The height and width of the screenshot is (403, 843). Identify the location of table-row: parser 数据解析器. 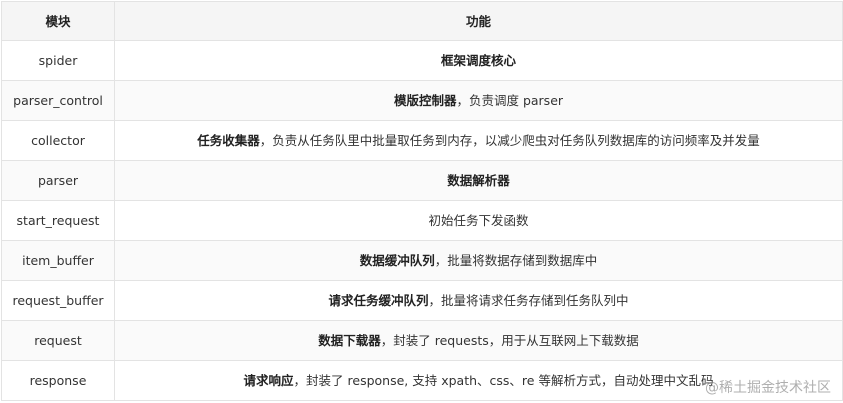
(422, 180).